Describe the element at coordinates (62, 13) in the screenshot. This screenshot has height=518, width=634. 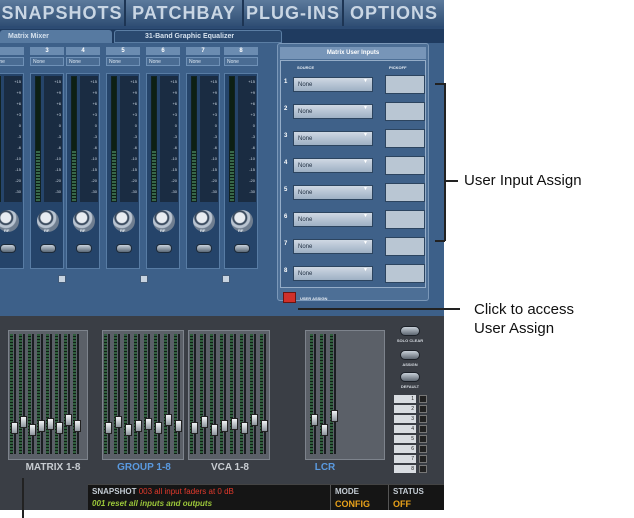
I see `tab-snapshots: SNAPSHOTS` at that location.